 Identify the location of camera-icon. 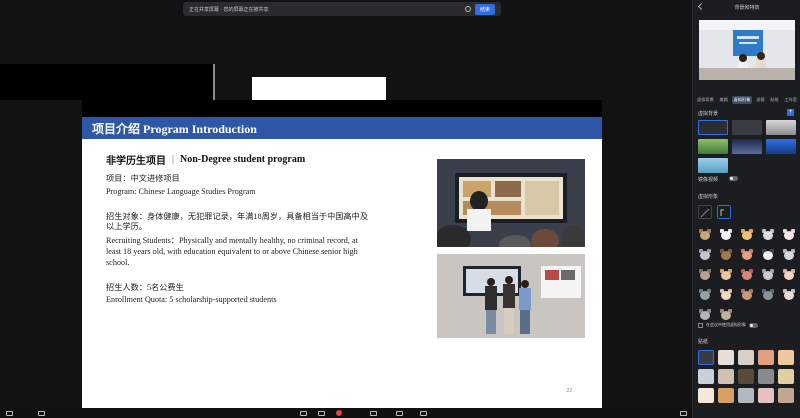
(41, 413).